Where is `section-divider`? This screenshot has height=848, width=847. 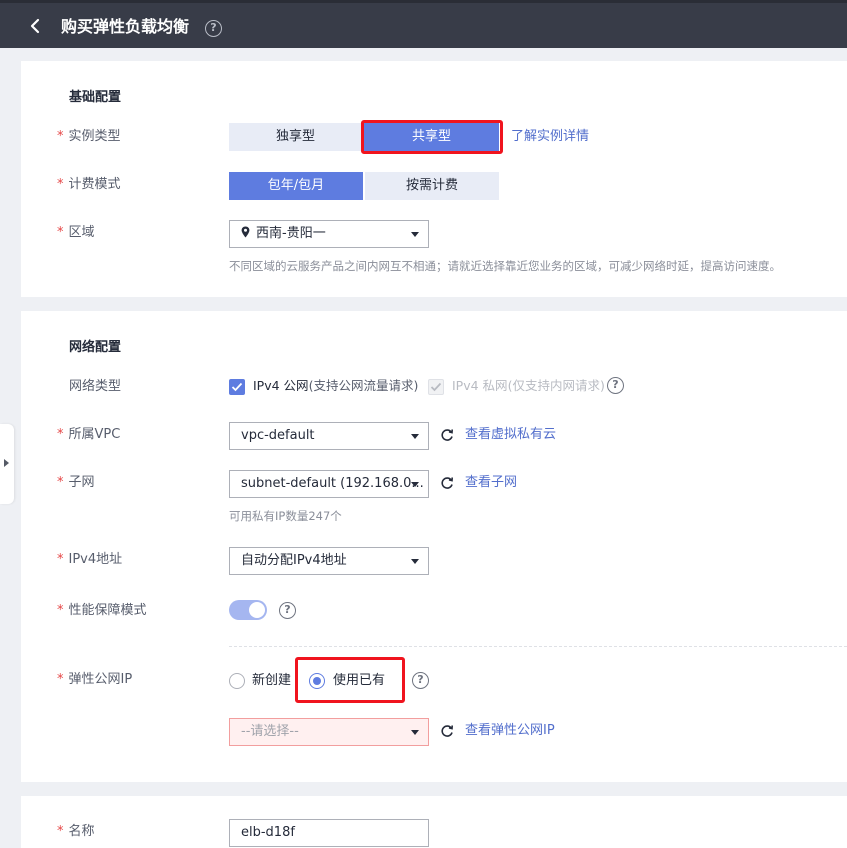
section-divider is located at coordinates (538, 646).